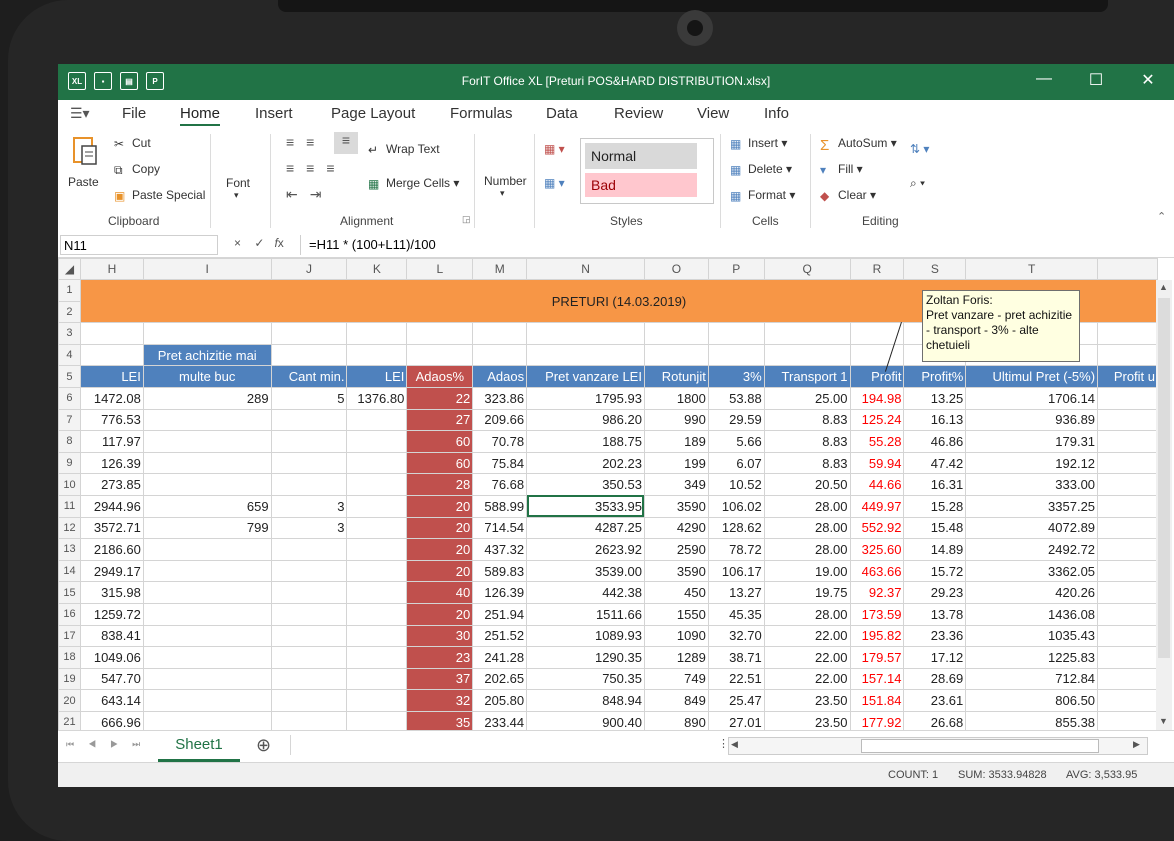 Image resolution: width=1174 pixels, height=841 pixels. What do you see at coordinates (935, 700) in the screenshot?
I see `cell: 23.61` at bounding box center [935, 700].